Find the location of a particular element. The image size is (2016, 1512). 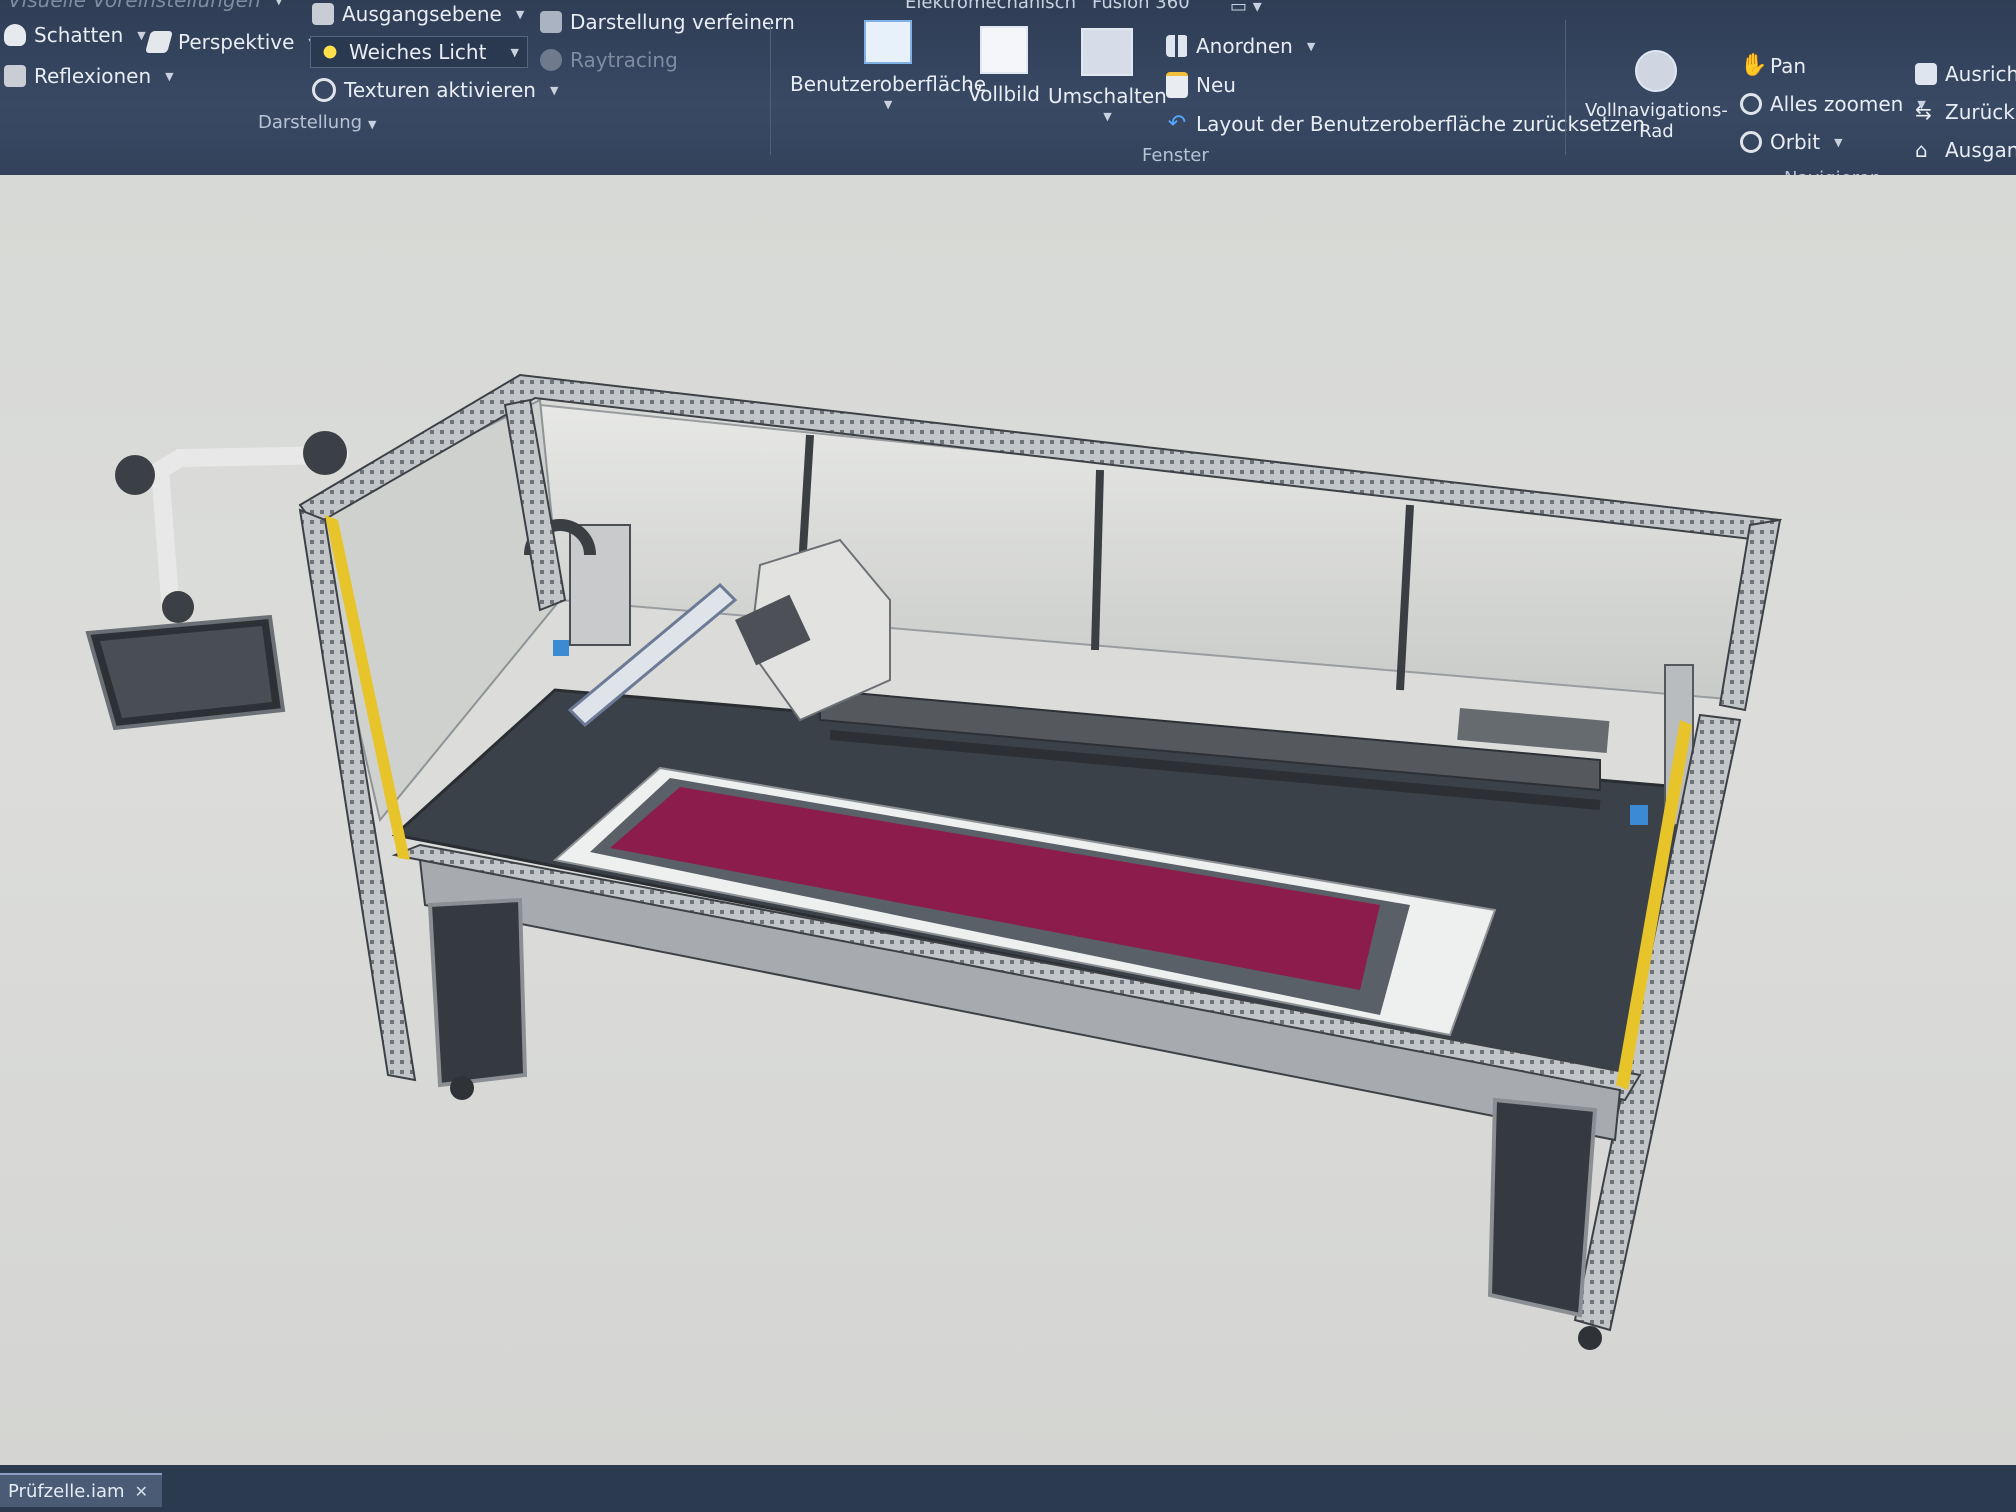

navigation-wheel-icon is located at coordinates (1656, 71).